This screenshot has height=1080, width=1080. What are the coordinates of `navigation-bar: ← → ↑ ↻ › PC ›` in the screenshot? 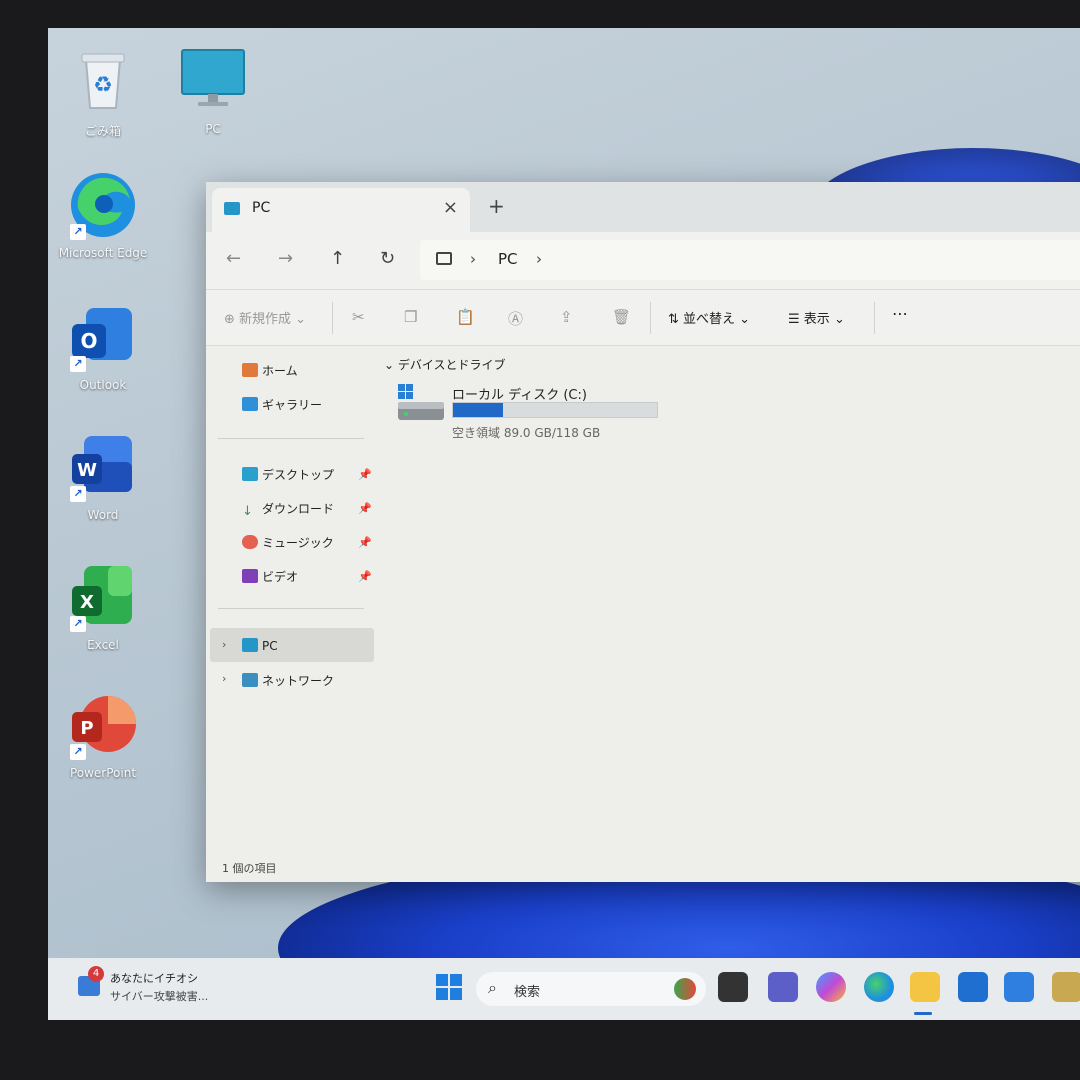 It's located at (643, 261).